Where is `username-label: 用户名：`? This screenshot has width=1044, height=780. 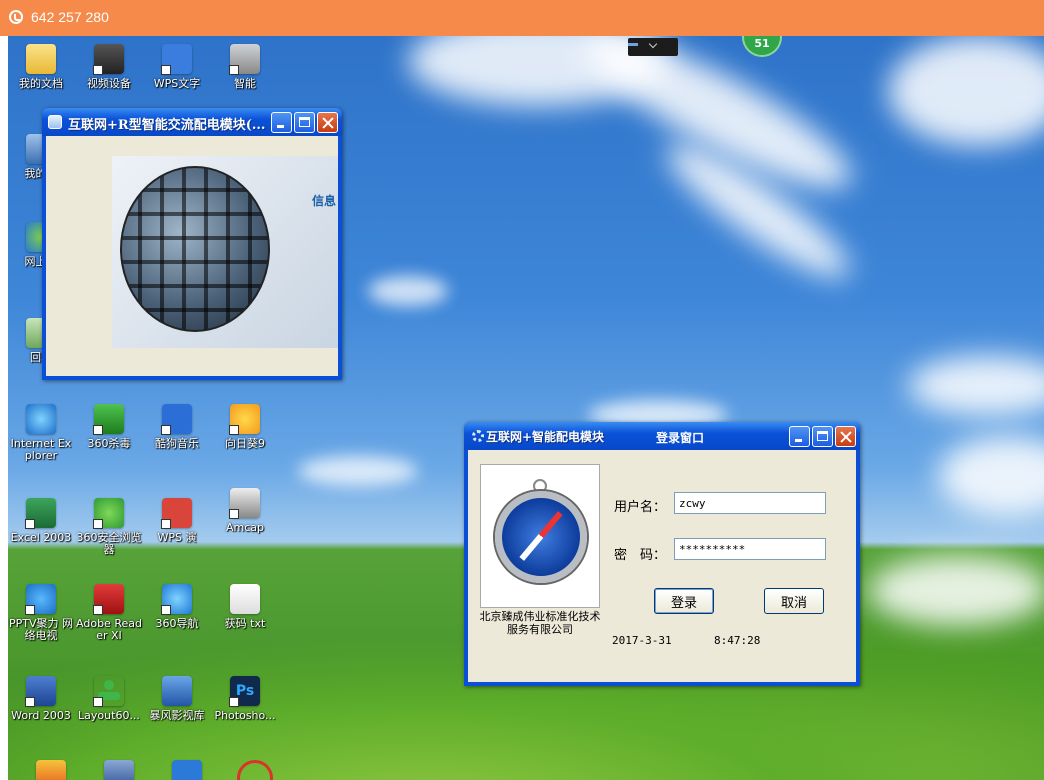
username-label: 用户名： is located at coordinates (640, 507).